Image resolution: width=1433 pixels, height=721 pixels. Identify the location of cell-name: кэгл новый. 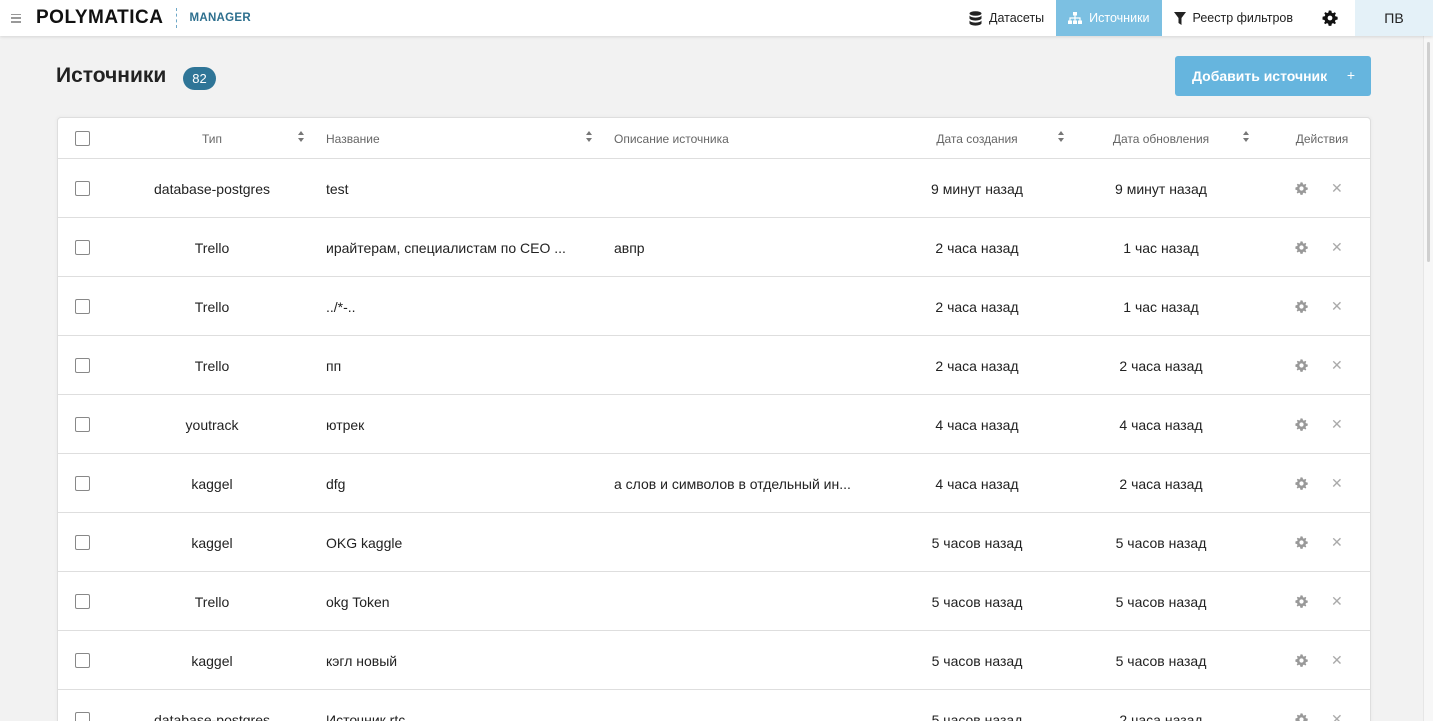
(456, 661).